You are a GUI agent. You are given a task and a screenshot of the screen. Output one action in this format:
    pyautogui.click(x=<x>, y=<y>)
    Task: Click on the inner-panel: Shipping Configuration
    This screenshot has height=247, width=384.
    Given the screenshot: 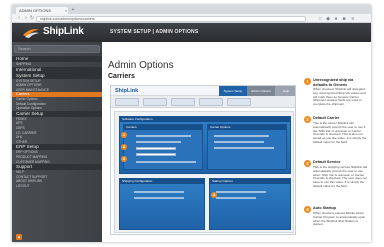 What is the action you would take?
    pyautogui.click(x=162, y=204)
    